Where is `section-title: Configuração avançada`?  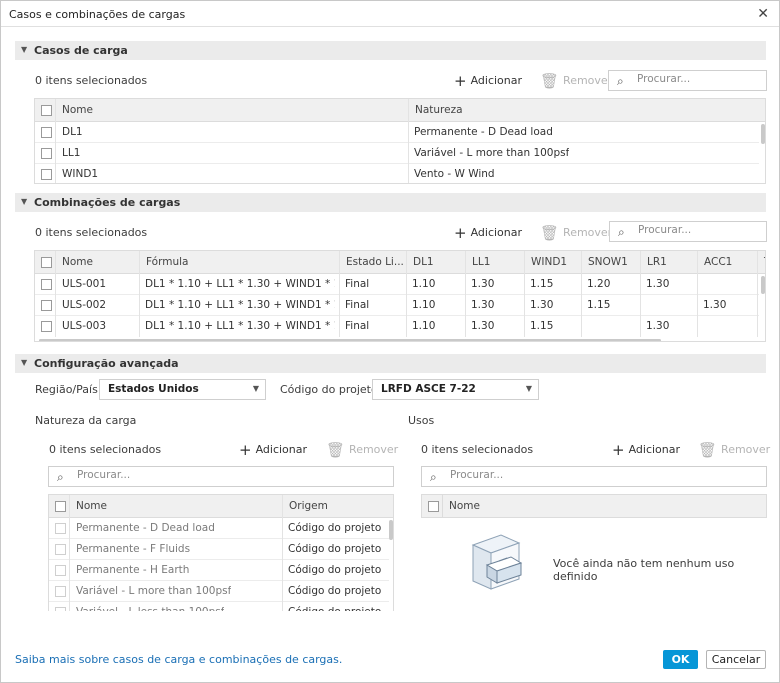
section-title: Configuração avançada is located at coordinates (106, 363).